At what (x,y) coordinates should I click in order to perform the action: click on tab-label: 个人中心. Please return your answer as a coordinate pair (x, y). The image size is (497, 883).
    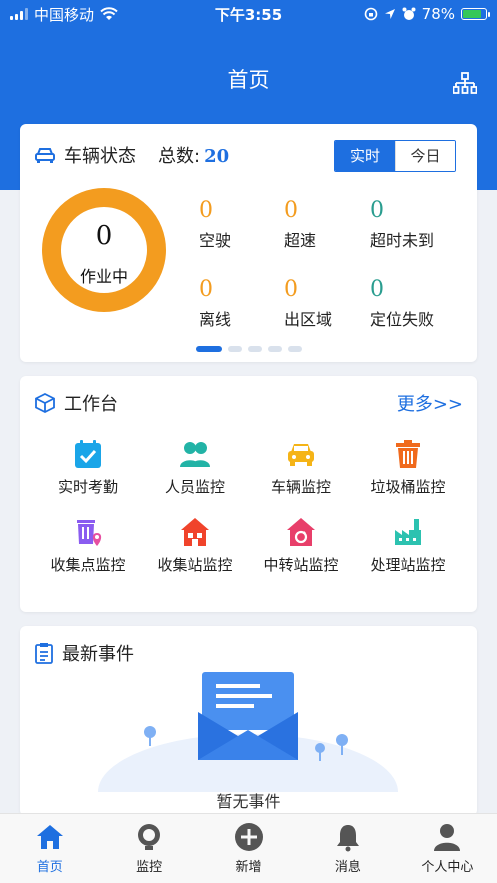
    Looking at the image, I should click on (447, 867).